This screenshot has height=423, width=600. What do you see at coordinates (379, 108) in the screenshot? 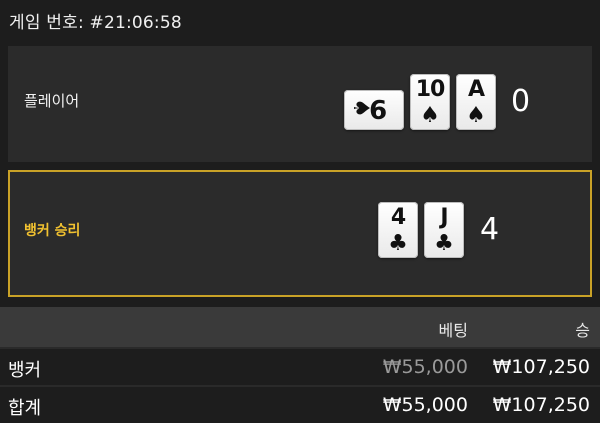
I see `card-rank: 9` at bounding box center [379, 108].